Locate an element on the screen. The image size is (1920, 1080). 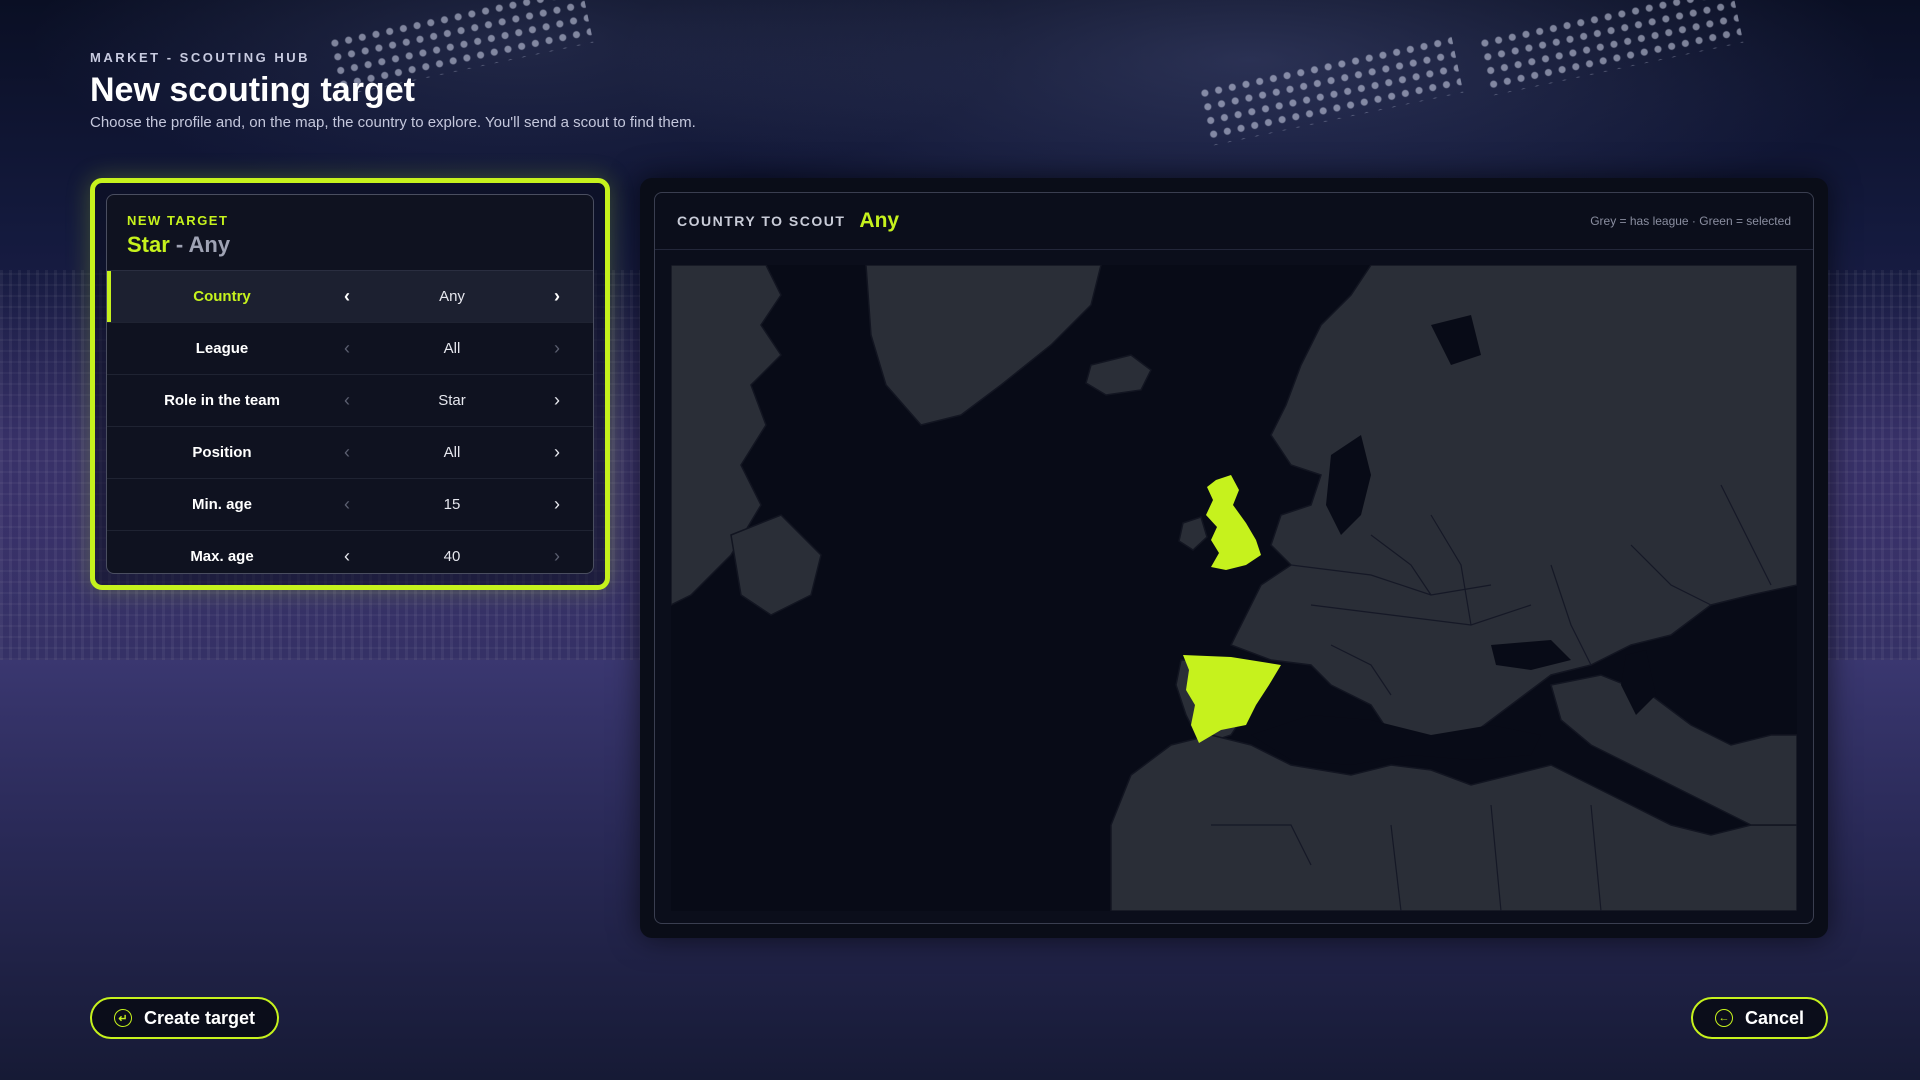
option-label: Role in the team is located at coordinates (222, 400).